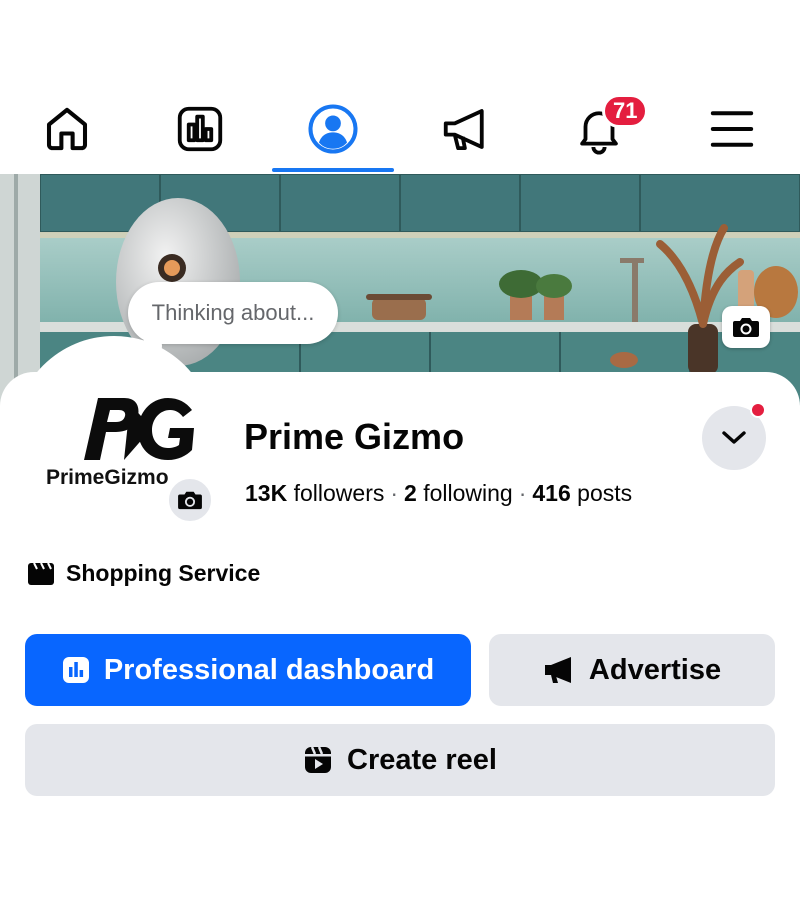 The width and height of the screenshot is (800, 900). I want to click on profile-stats: 13K followers · 2 following · 416 posts, so click(438, 493).